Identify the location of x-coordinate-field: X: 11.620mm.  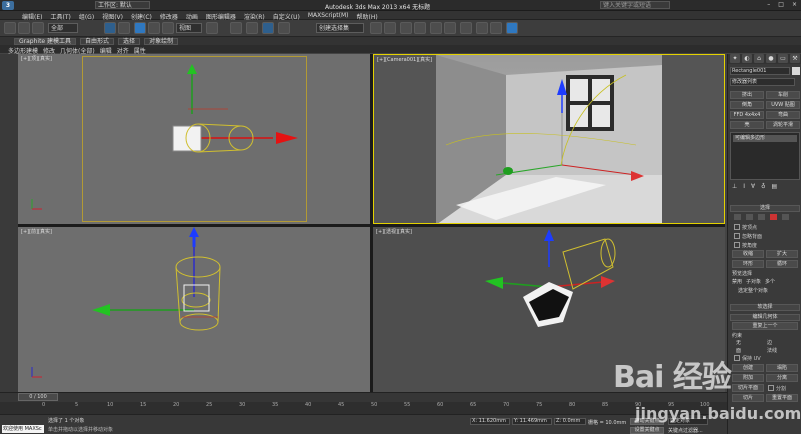
(490, 421).